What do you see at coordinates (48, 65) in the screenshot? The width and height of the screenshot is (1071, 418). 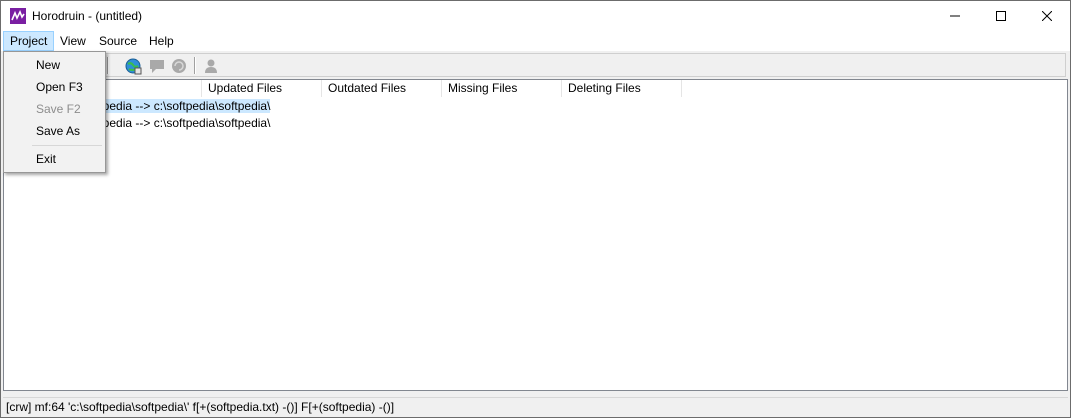 I see `menu-item-new: New` at bounding box center [48, 65].